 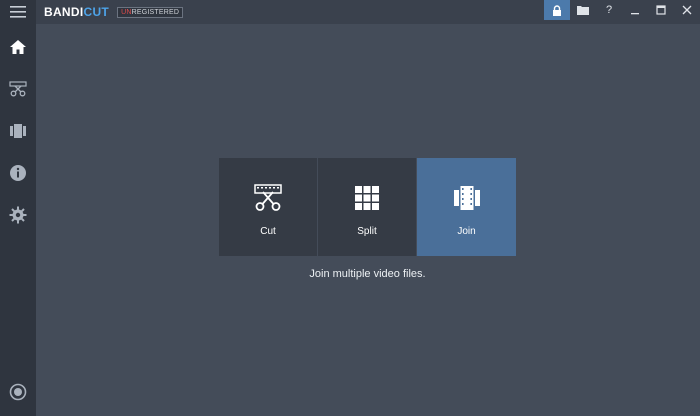 I want to click on sidebar, so click(x=18, y=220).